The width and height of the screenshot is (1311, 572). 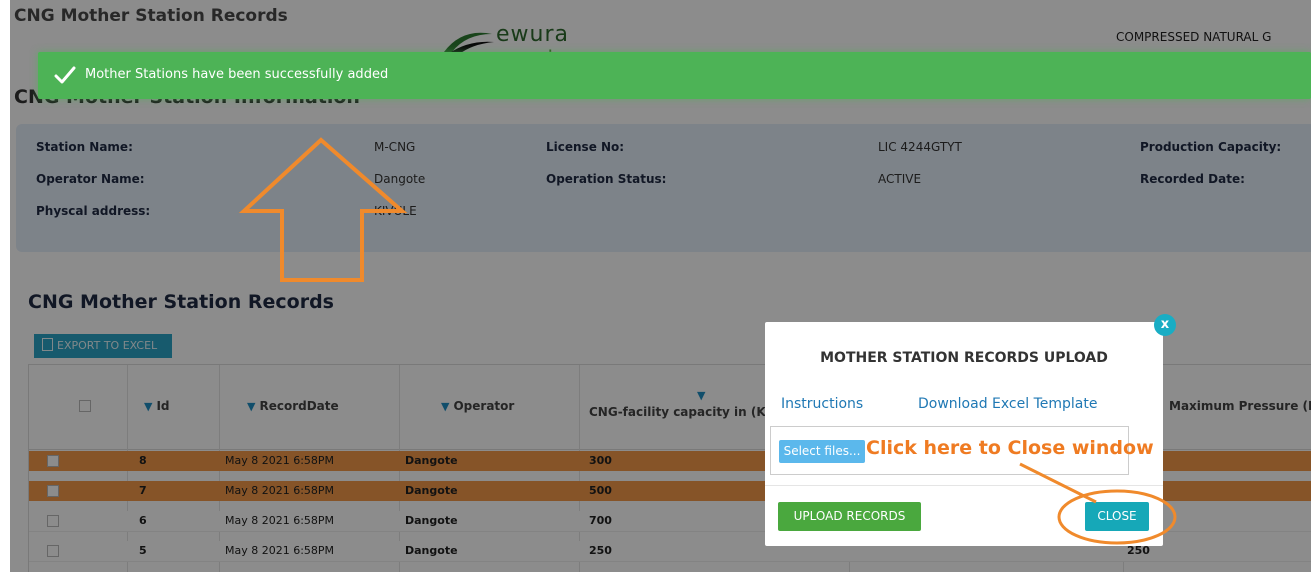 What do you see at coordinates (323, 209) in the screenshot?
I see `up-arrow-annotation` at bounding box center [323, 209].